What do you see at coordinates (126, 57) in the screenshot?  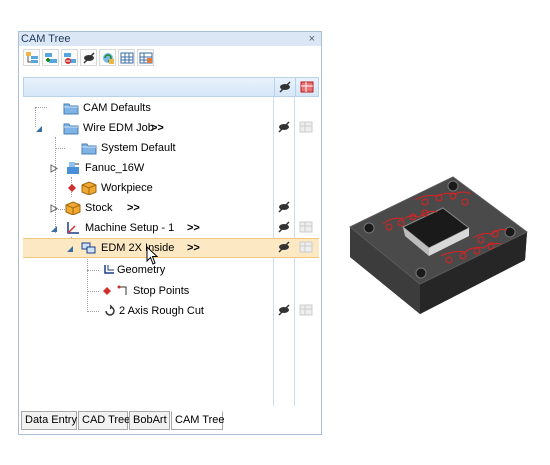 I see `grid-icon` at bounding box center [126, 57].